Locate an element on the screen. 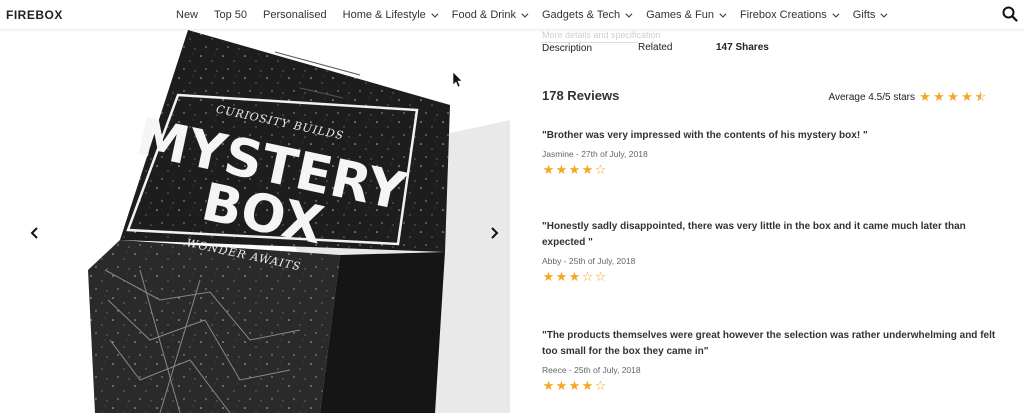  nav-item-label: Personalised is located at coordinates (295, 15).